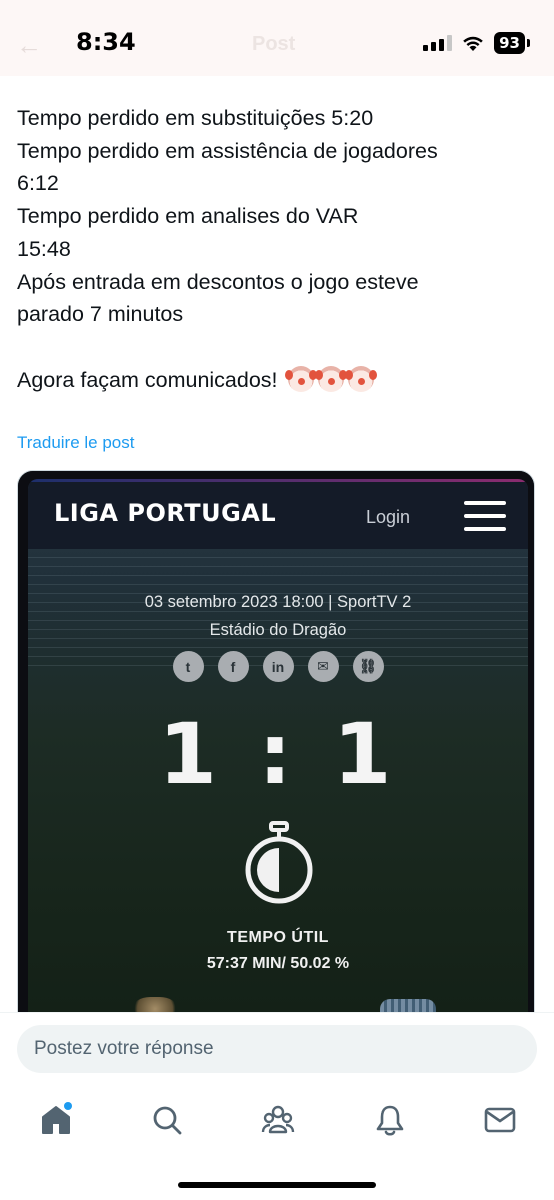 The image size is (554, 1200). Describe the element at coordinates (165, 513) in the screenshot. I see `liga-portugal-logo: LIGA PORTUGAL` at that location.